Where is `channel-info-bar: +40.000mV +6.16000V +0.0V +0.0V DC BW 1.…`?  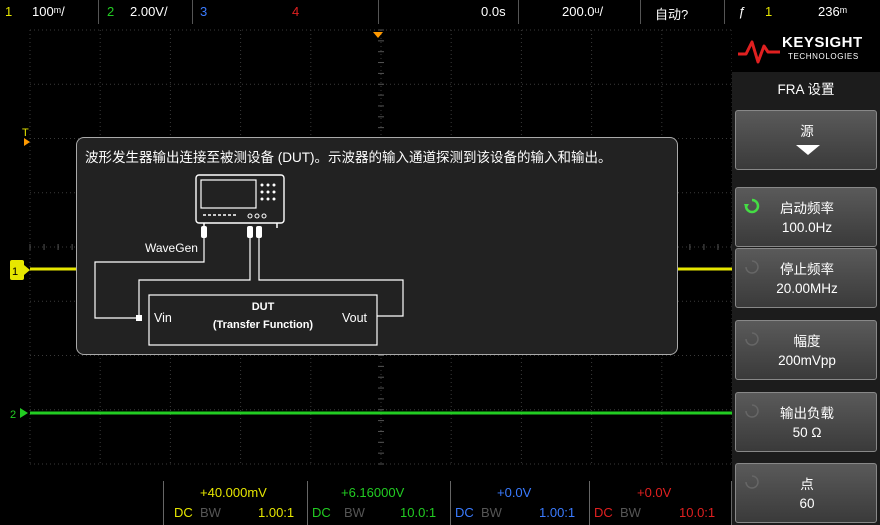 channel-info-bar: +40.000mV +6.16000V +0.0V +0.0V DC BW 1.… is located at coordinates (366, 496).